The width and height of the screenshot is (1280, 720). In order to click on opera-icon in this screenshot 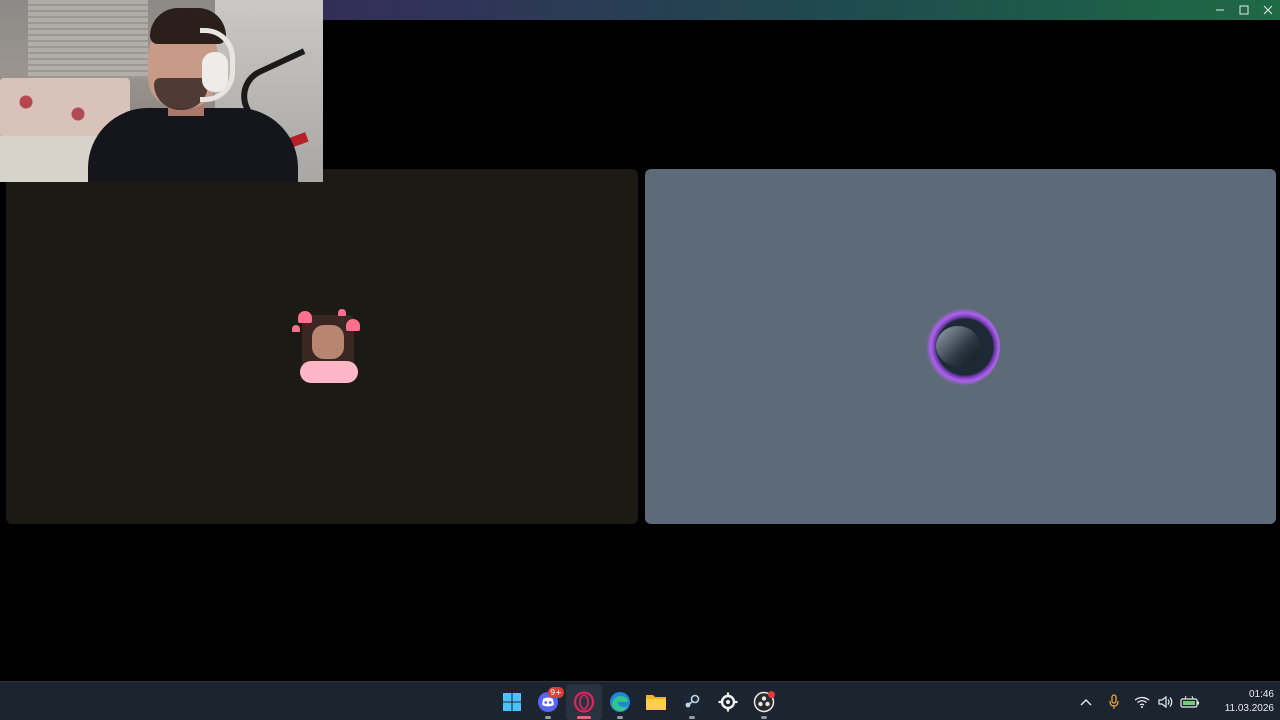, I will do `click(584, 701)`.